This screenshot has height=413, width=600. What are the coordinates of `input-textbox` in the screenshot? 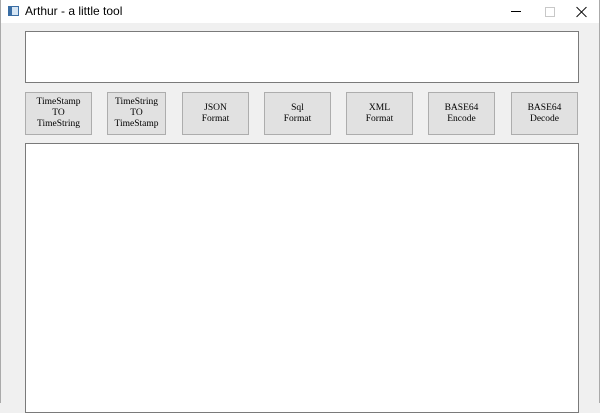 It's located at (302, 57).